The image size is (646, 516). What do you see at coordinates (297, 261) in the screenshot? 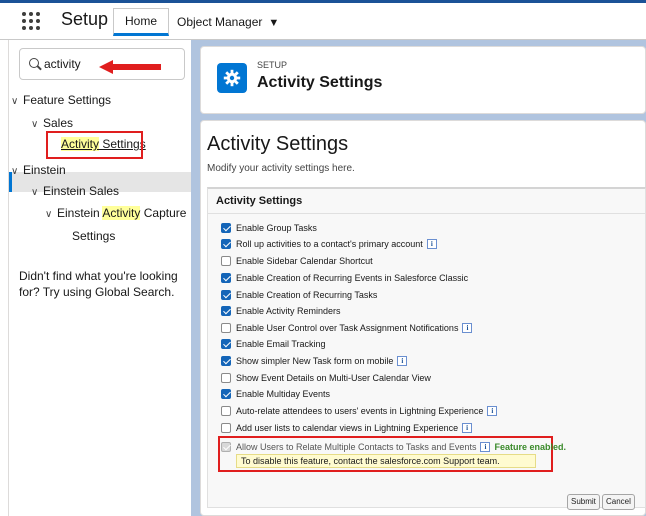
I see `option-row: Enable Sidebar Calendar Shortcut` at bounding box center [297, 261].